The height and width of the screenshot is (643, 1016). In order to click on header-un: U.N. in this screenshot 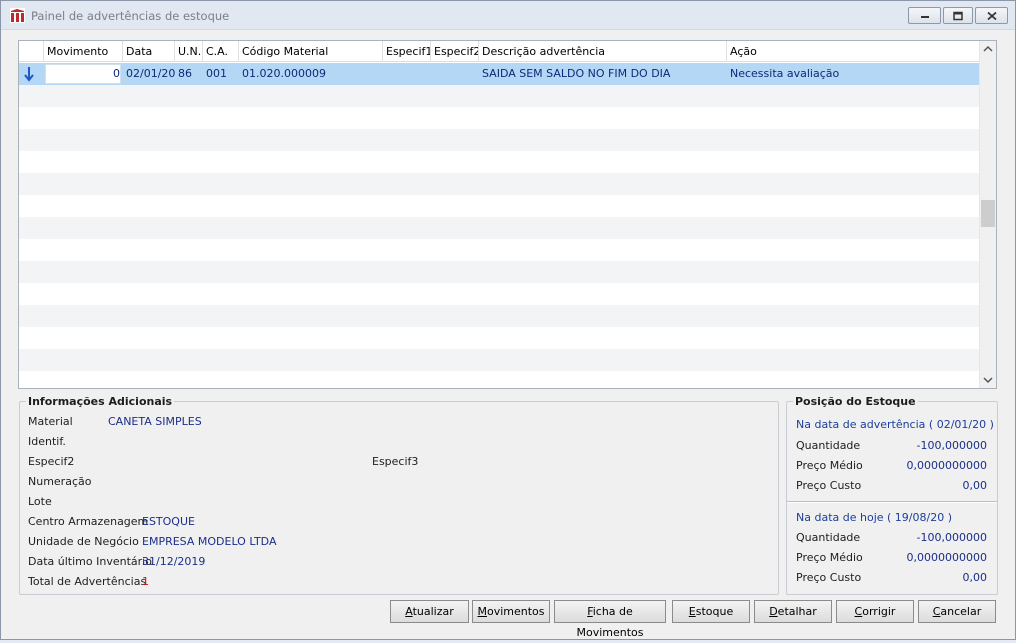, I will do `click(189, 51)`.